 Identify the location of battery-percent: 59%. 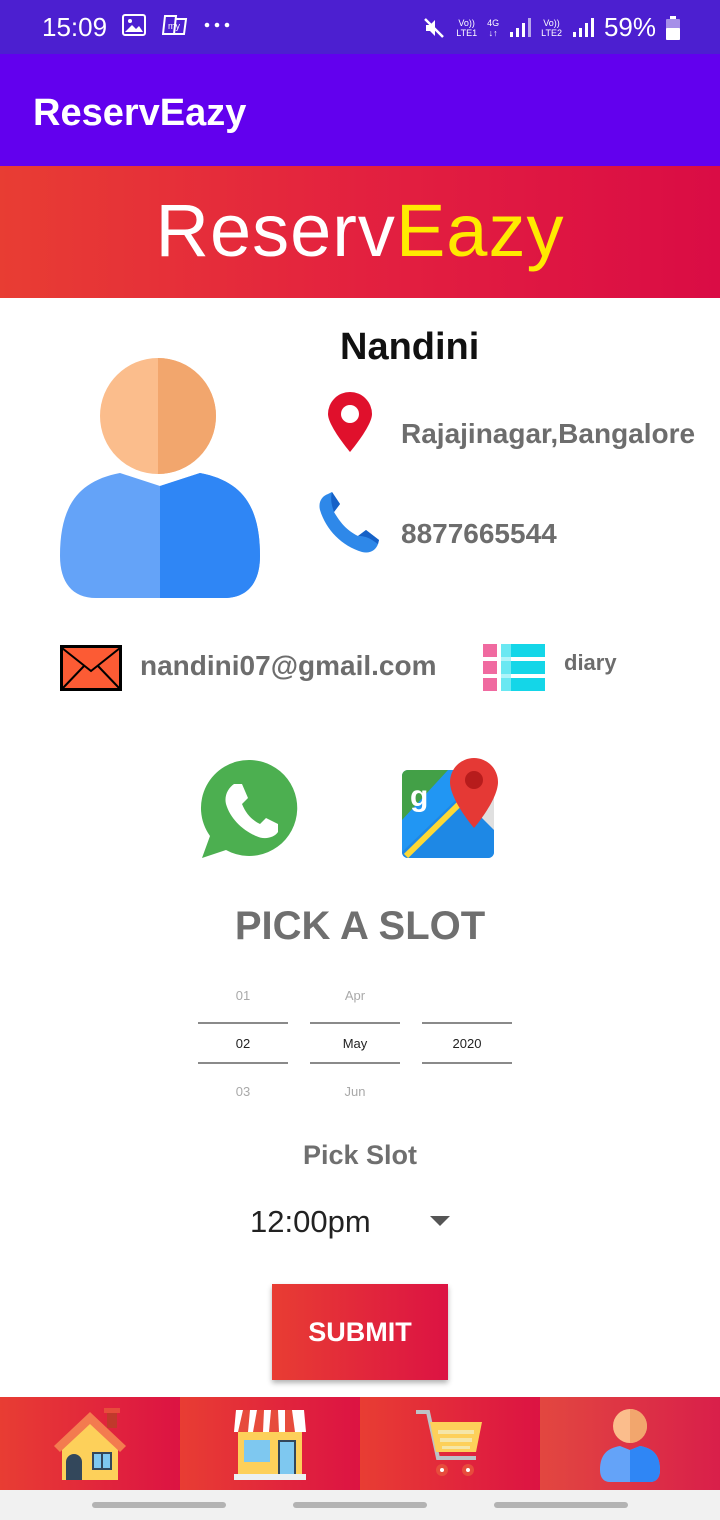
(629, 27).